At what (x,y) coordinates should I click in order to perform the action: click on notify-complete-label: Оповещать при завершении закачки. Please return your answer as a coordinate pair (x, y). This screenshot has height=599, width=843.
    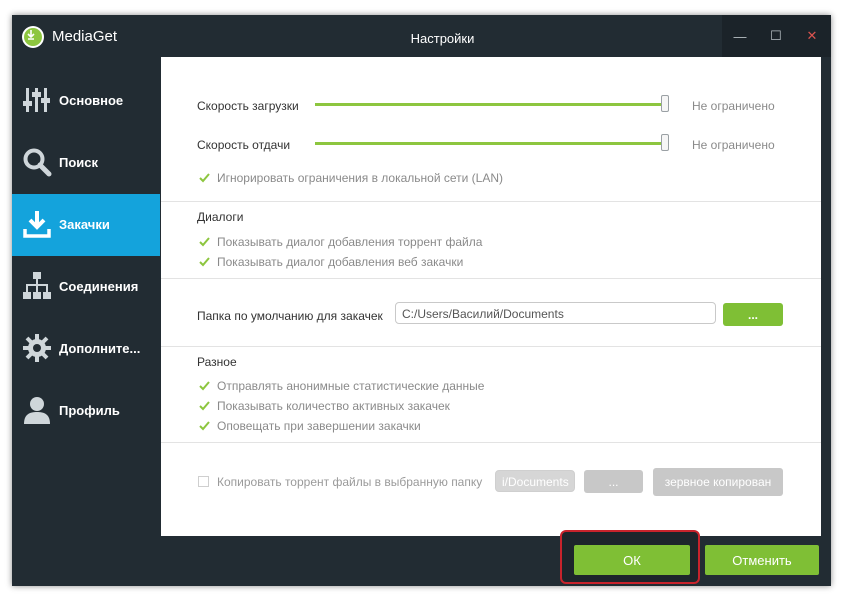
    Looking at the image, I should click on (319, 426).